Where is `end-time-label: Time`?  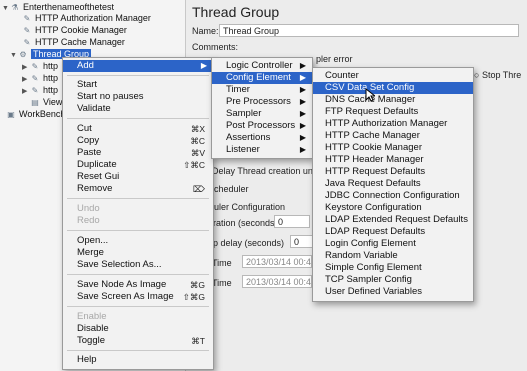
end-time-label: Time is located at coordinates (222, 283).